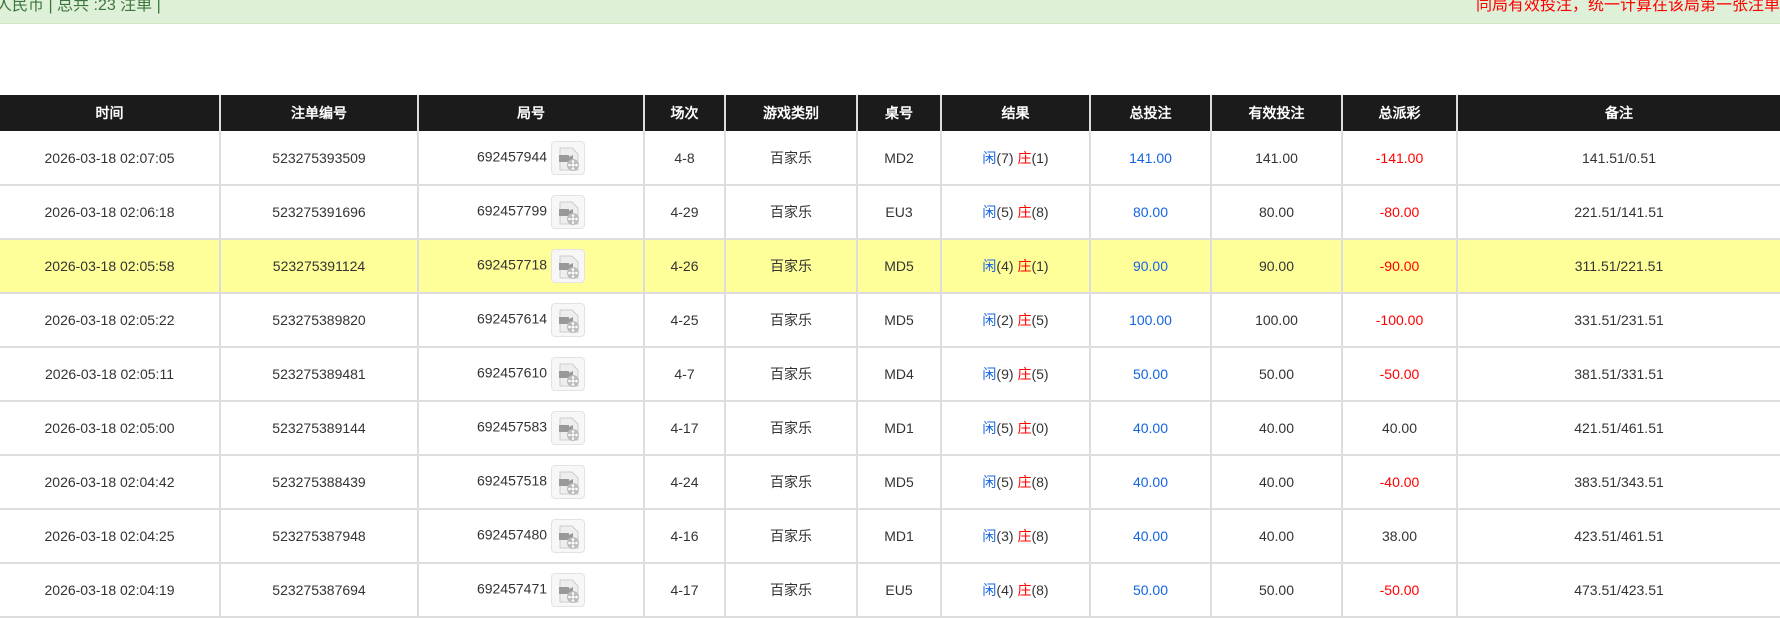  Describe the element at coordinates (110, 428) in the screenshot. I see `time-cell: 2026-03-18 02:05:00` at that location.